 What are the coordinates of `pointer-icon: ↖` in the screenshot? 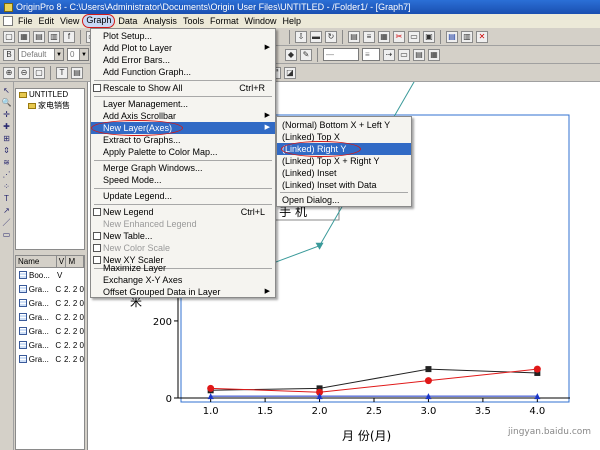 It's located at (7, 90).